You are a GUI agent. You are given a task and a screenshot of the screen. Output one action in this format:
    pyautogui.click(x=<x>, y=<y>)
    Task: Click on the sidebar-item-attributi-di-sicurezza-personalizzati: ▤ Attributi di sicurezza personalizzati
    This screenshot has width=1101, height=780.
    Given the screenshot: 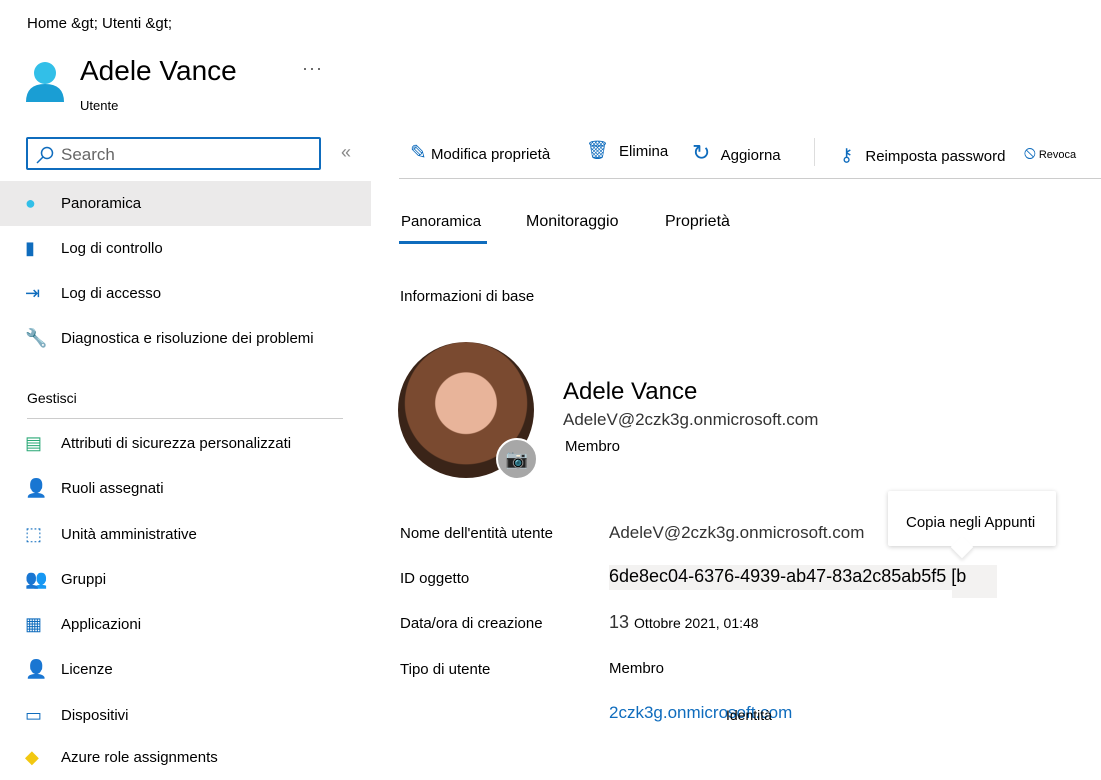 What is the action you would take?
    pyautogui.click(x=185, y=443)
    